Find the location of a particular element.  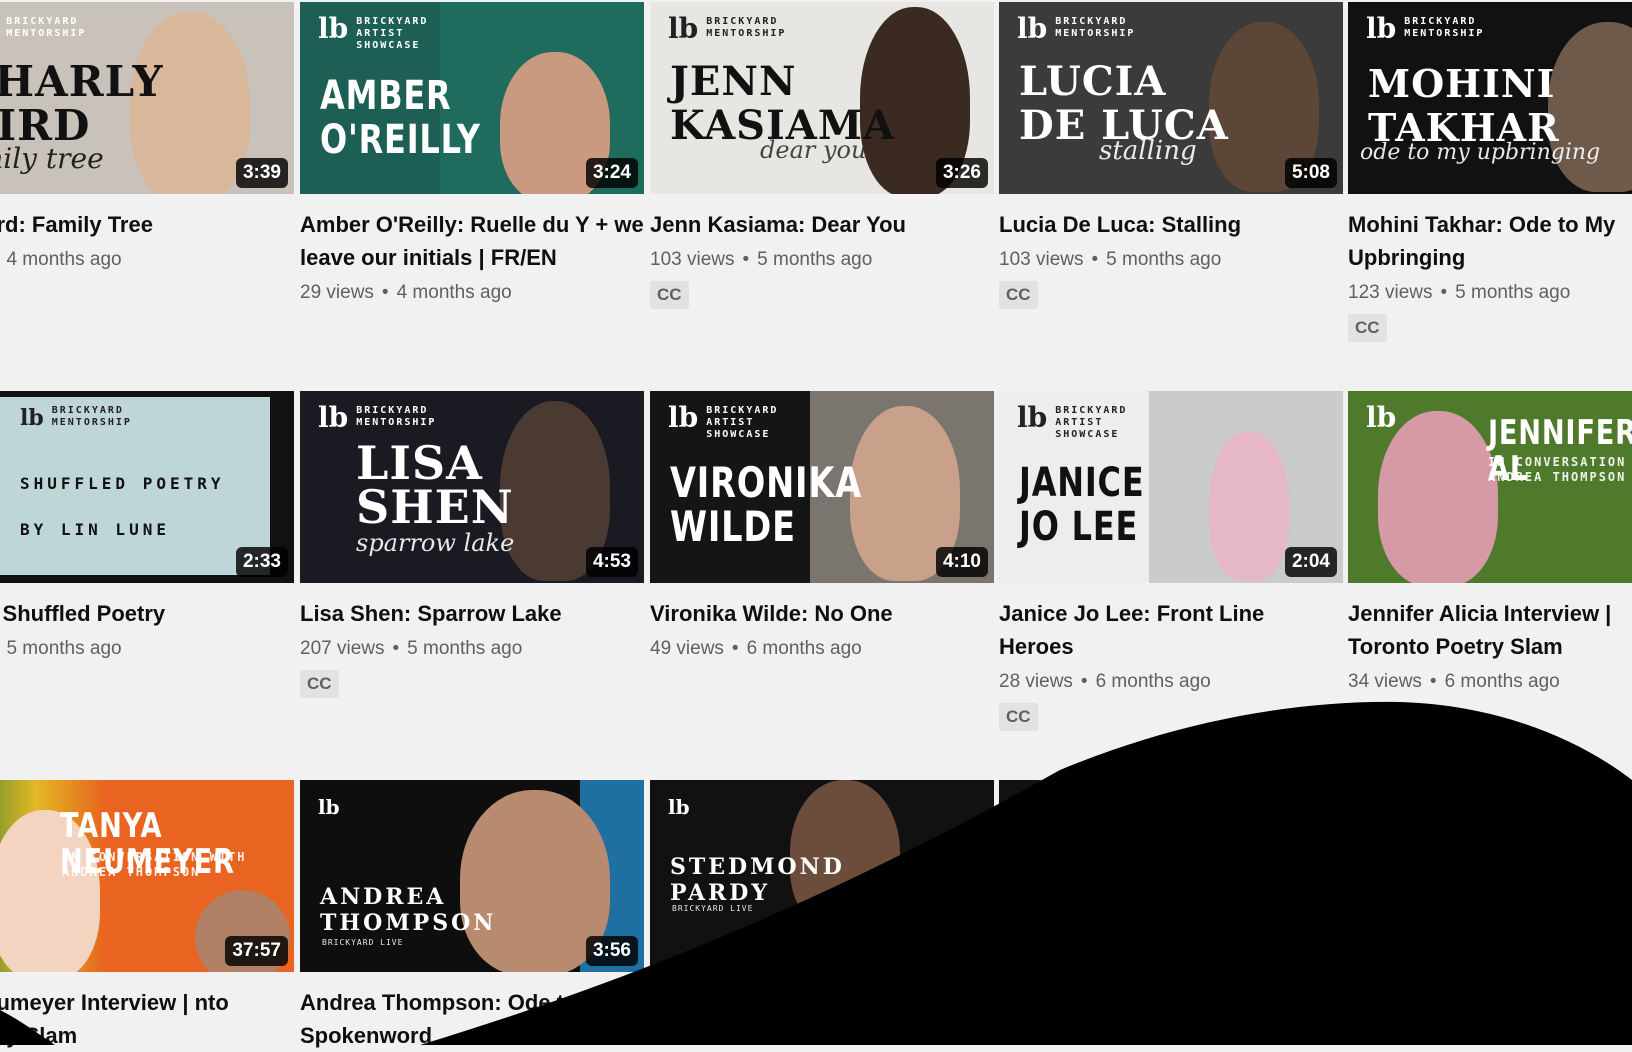

video-title: ly Bird: Family Tree is located at coordinates (147, 224).